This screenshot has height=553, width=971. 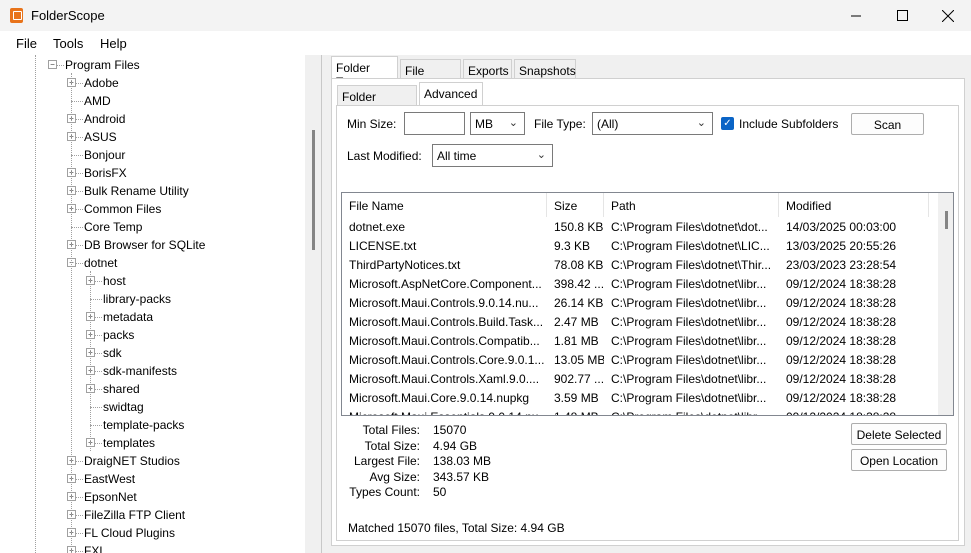 What do you see at coordinates (113, 43) in the screenshot?
I see `menu-help: Help` at bounding box center [113, 43].